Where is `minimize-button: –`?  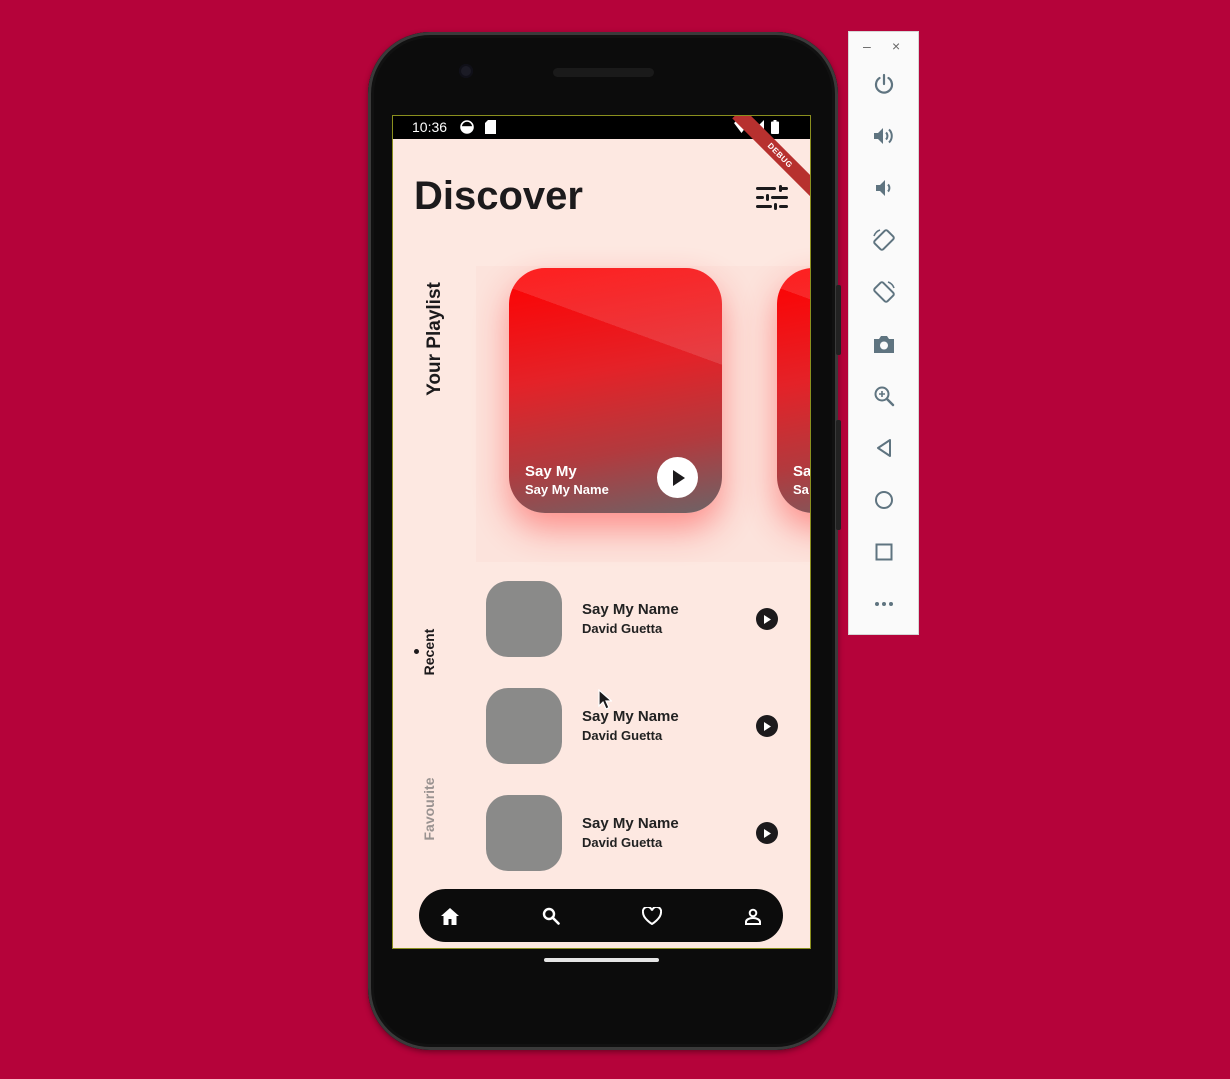 minimize-button: – is located at coordinates (867, 46).